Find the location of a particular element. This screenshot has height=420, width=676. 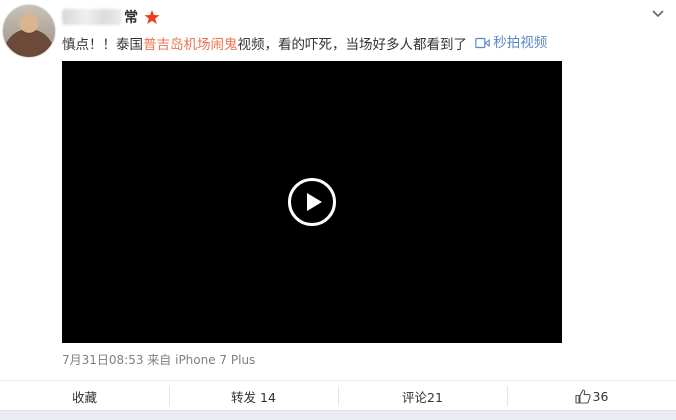

video-link: 秒拍视频 is located at coordinates (511, 43).